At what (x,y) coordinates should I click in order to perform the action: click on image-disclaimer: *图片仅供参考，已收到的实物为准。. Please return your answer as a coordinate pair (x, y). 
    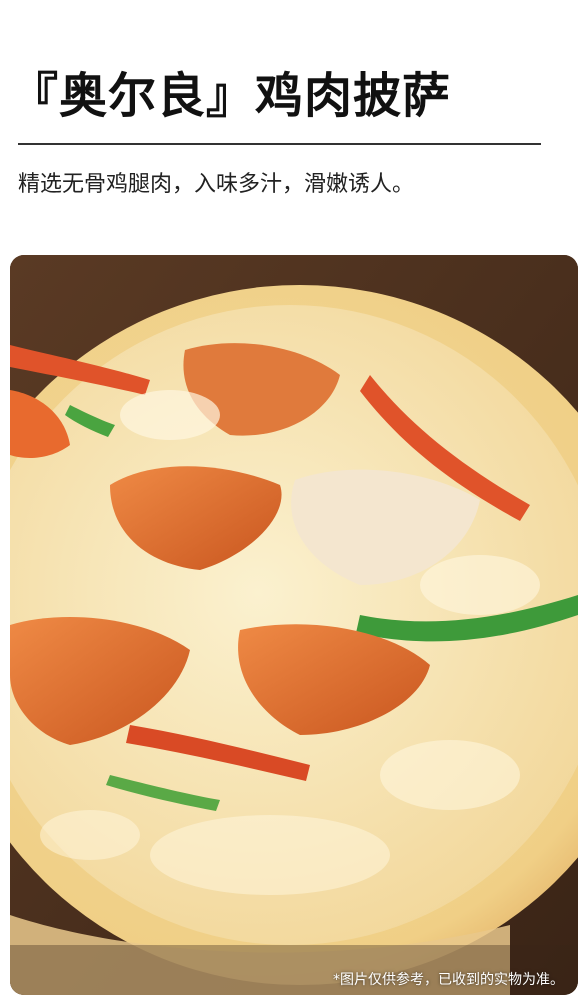
    Looking at the image, I should click on (448, 980).